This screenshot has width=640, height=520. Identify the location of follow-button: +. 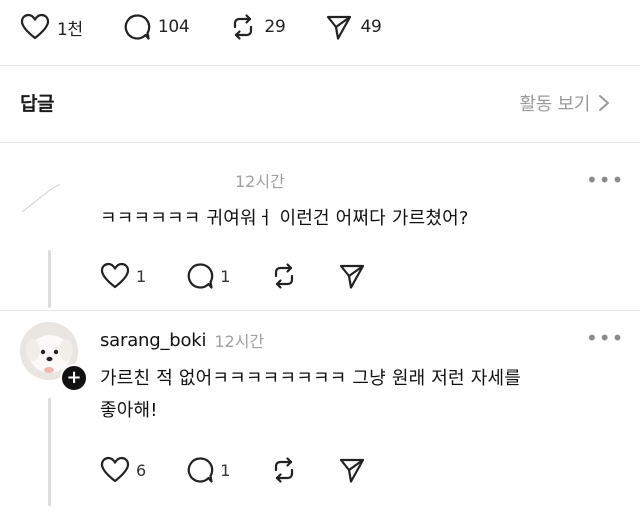
(74, 378).